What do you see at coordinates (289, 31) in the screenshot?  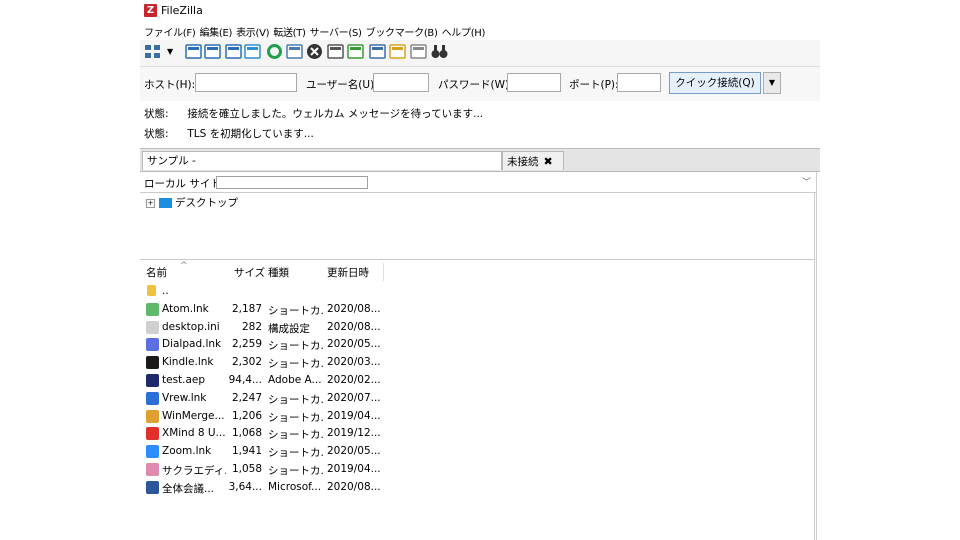 I see `menu-item: 転送(T)` at bounding box center [289, 31].